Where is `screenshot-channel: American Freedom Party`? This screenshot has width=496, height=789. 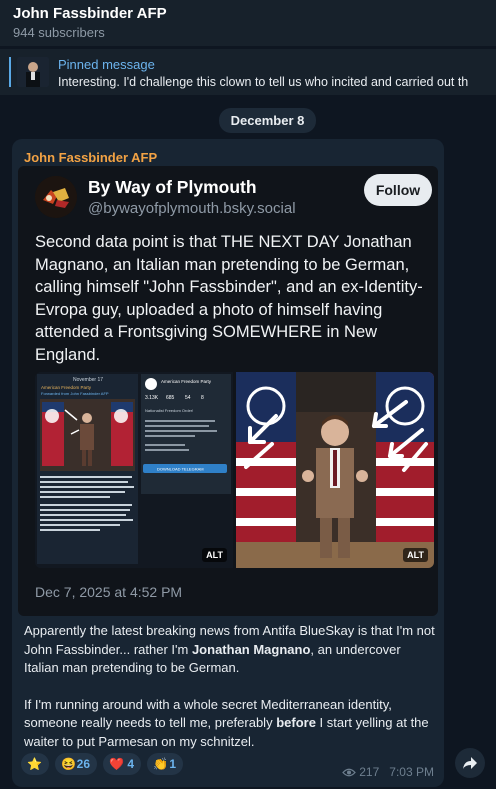
screenshot-channel: American Freedom Party is located at coordinates (66, 387).